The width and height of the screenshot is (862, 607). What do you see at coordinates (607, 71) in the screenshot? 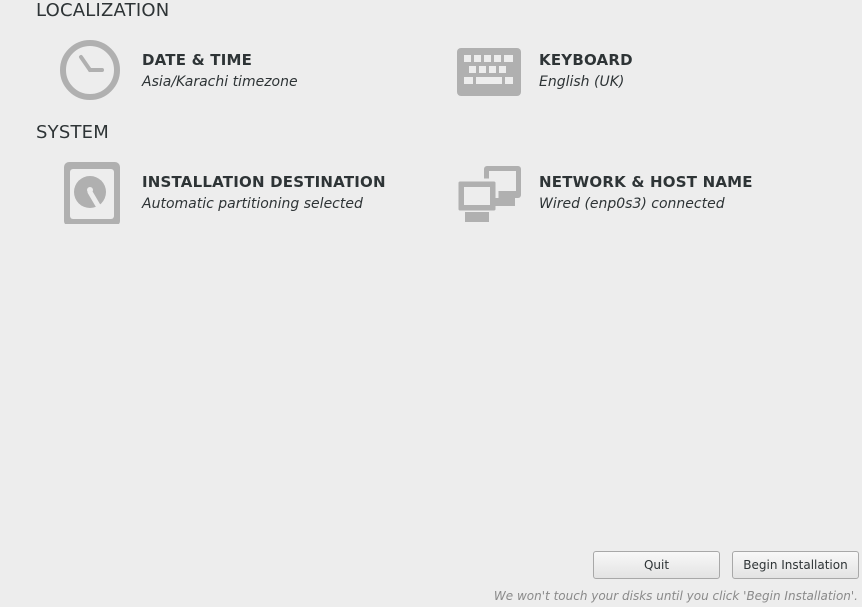
I see `spoke-keyboard: KEYBOARD English (UK)` at bounding box center [607, 71].